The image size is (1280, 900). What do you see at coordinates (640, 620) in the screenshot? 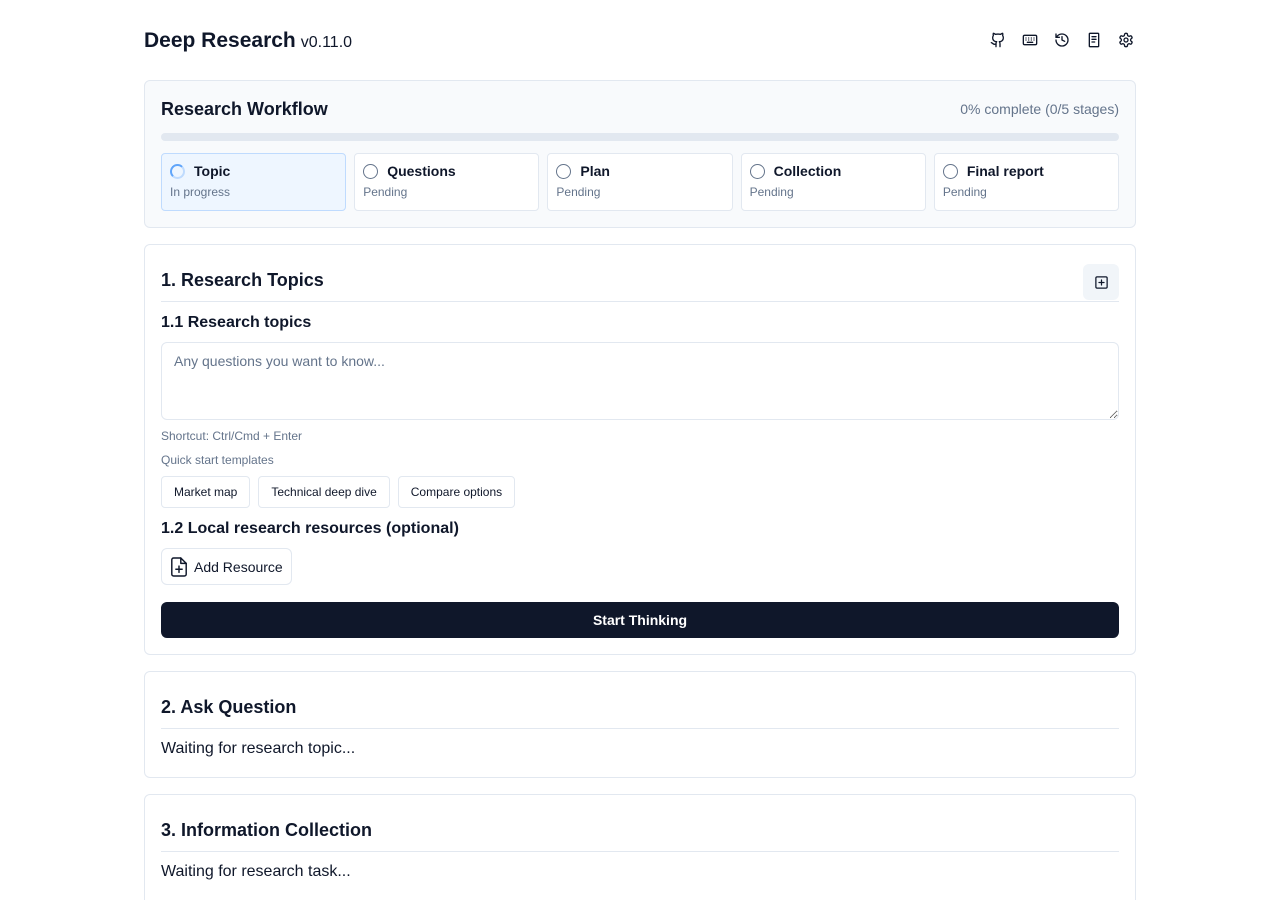
I see `start-thinking-button: Start Thinking` at bounding box center [640, 620].